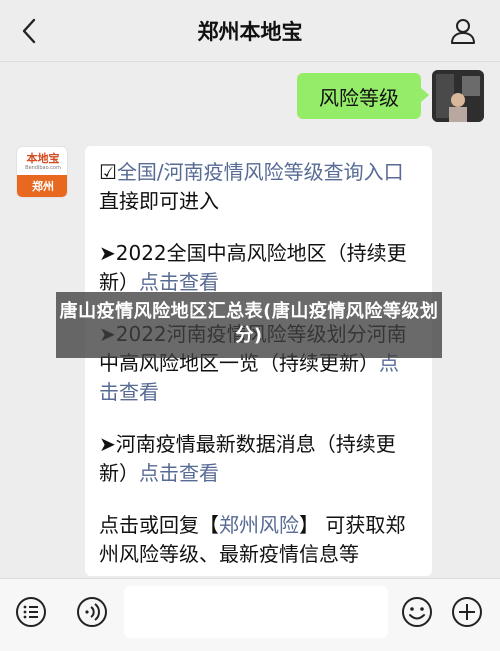  What do you see at coordinates (43, 158) in the screenshot?
I see `logo-text: 本地宝` at bounding box center [43, 158].